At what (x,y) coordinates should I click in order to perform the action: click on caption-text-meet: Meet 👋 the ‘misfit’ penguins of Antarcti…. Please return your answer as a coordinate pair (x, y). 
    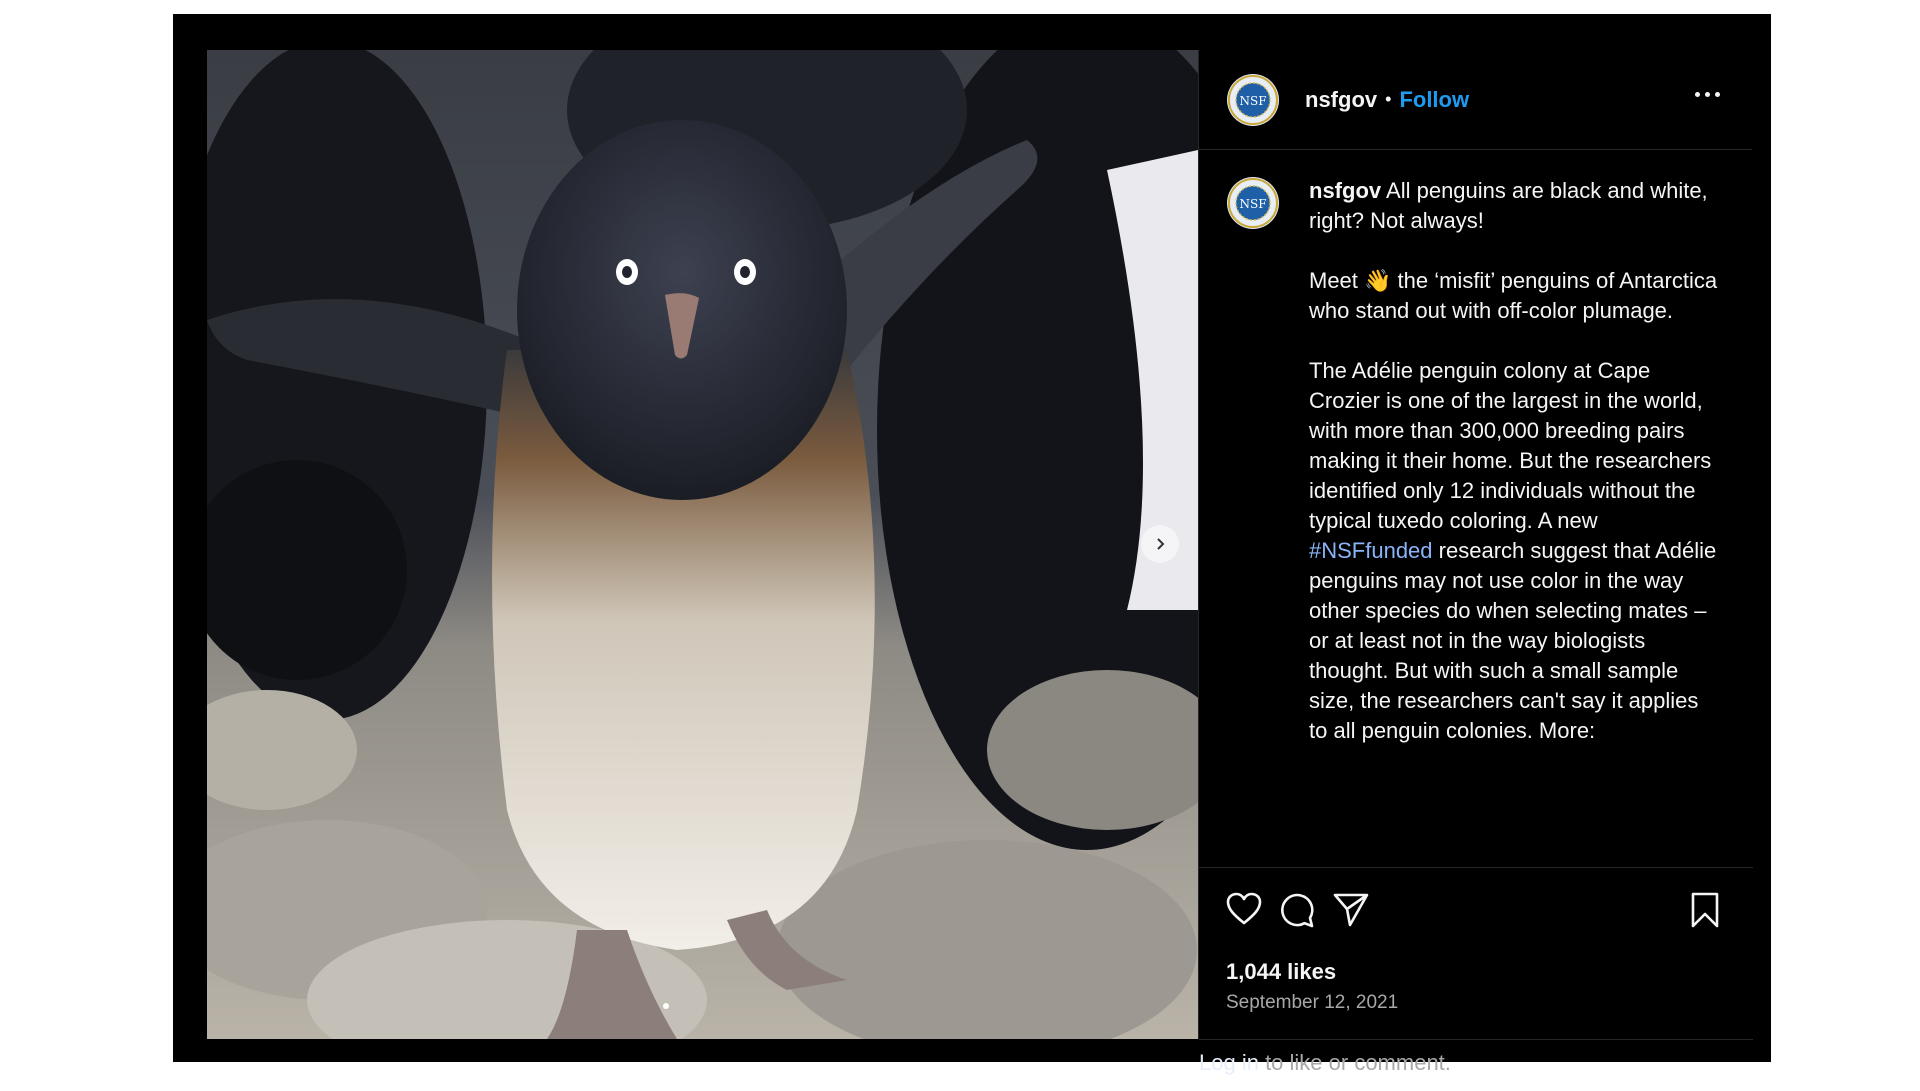
    Looking at the image, I should click on (1516, 295).